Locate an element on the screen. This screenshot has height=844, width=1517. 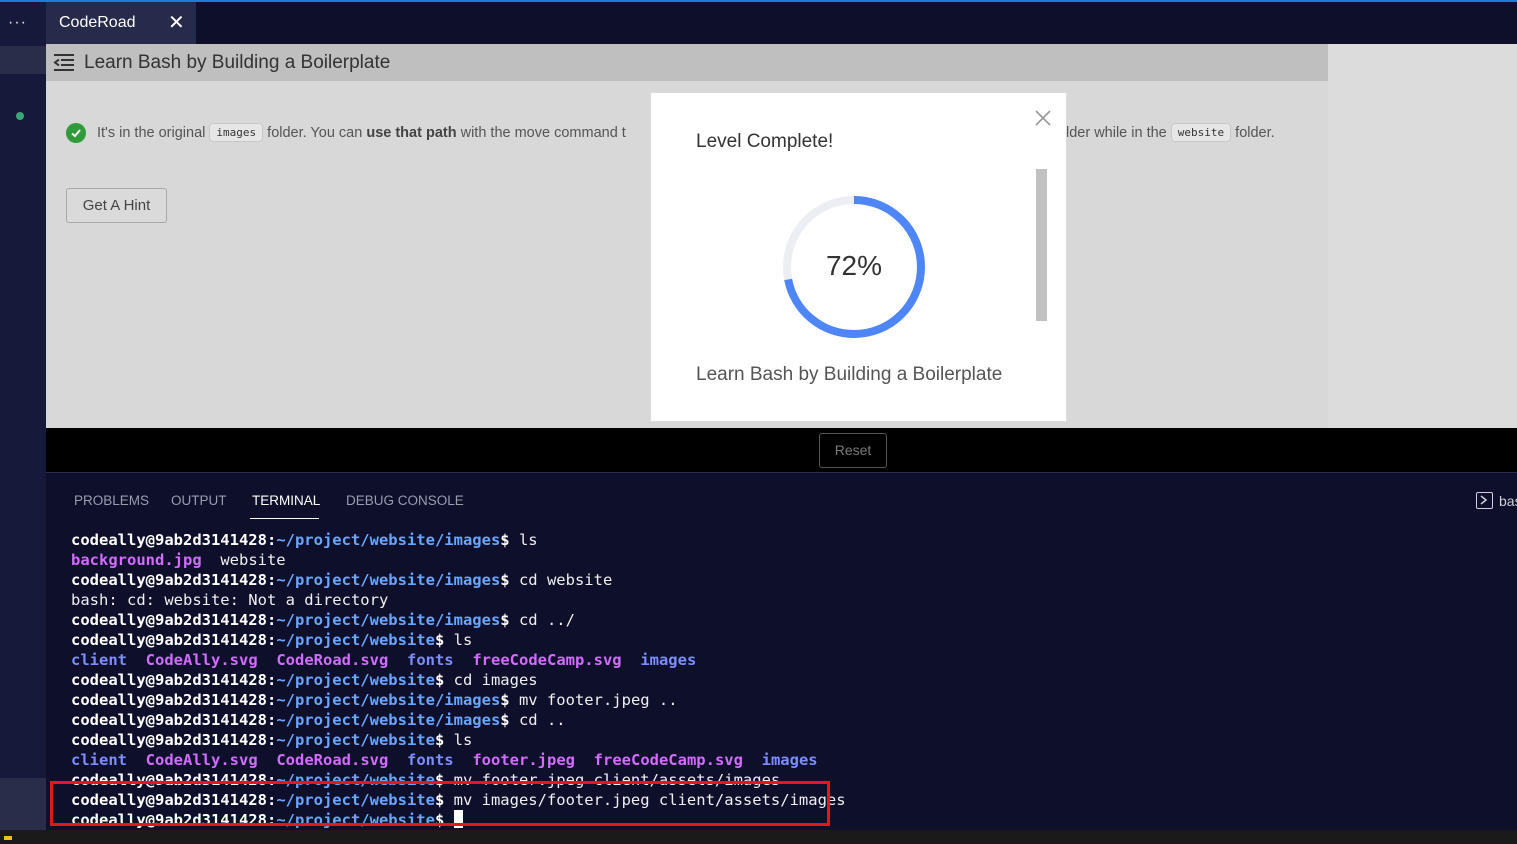
close-icon: ✕ is located at coordinates (176, 23).